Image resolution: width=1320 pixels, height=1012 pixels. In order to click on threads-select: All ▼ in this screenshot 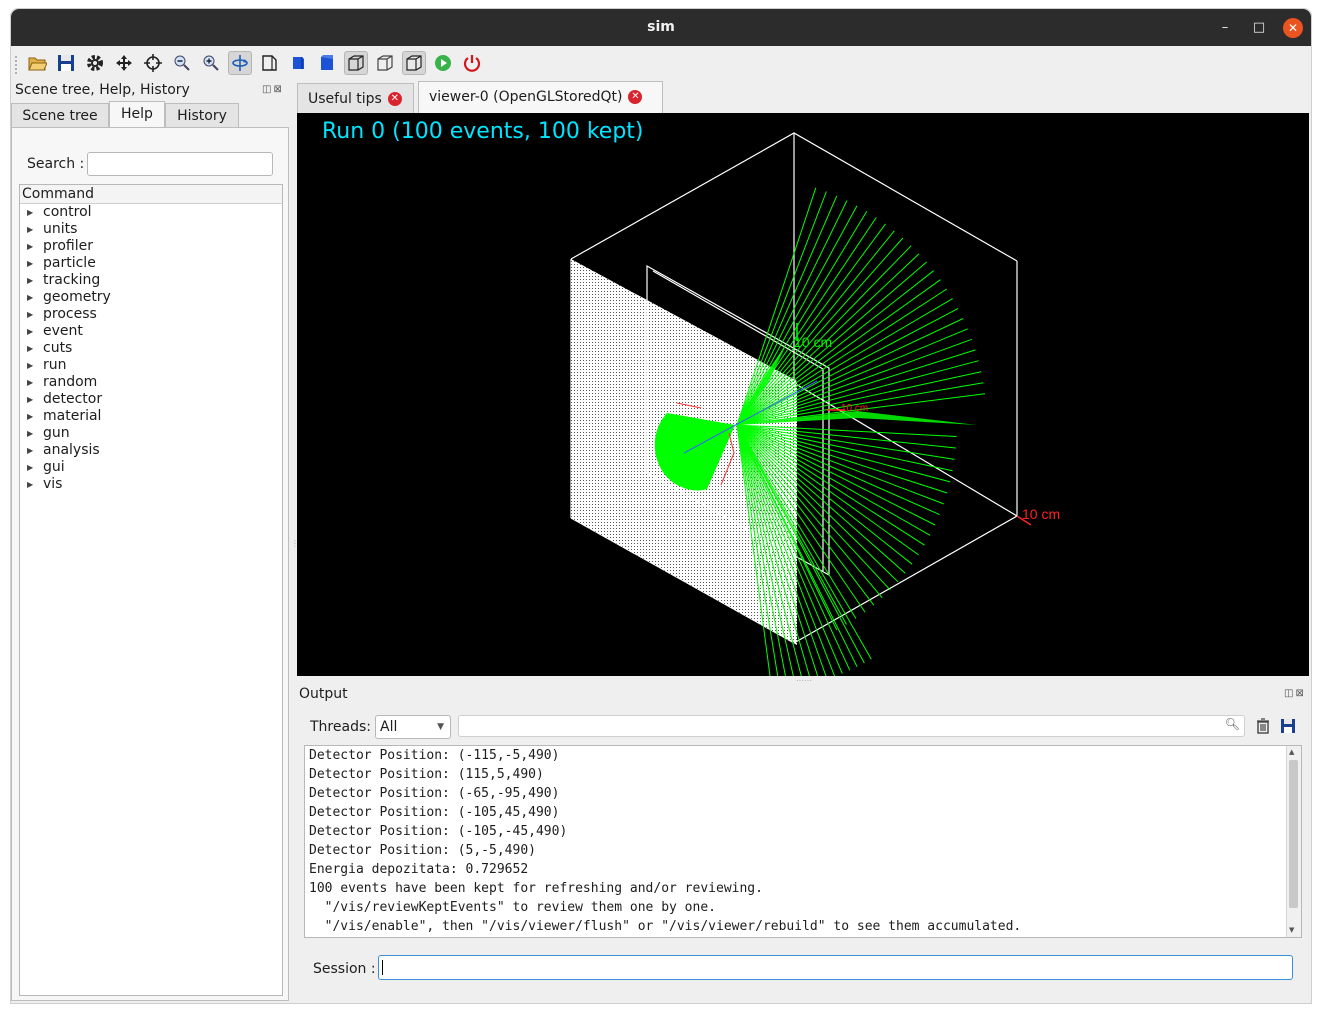, I will do `click(413, 727)`.